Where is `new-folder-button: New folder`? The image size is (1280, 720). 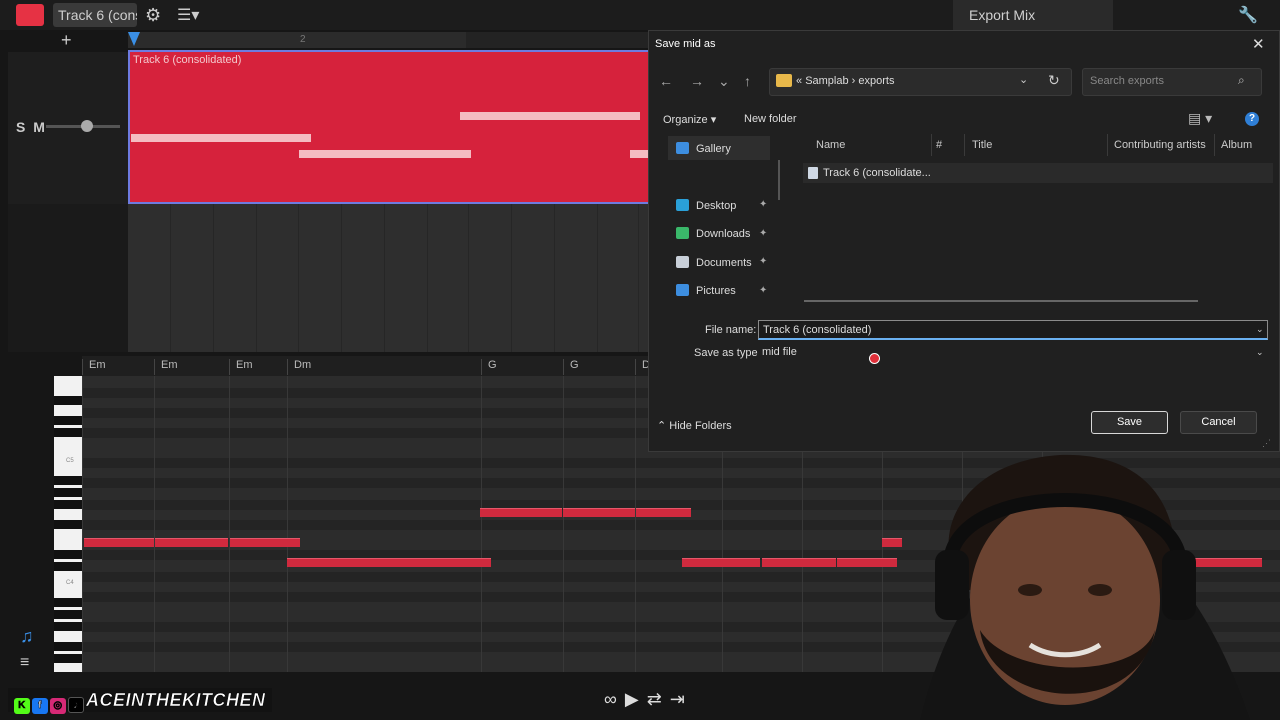
new-folder-button: New folder is located at coordinates (770, 119).